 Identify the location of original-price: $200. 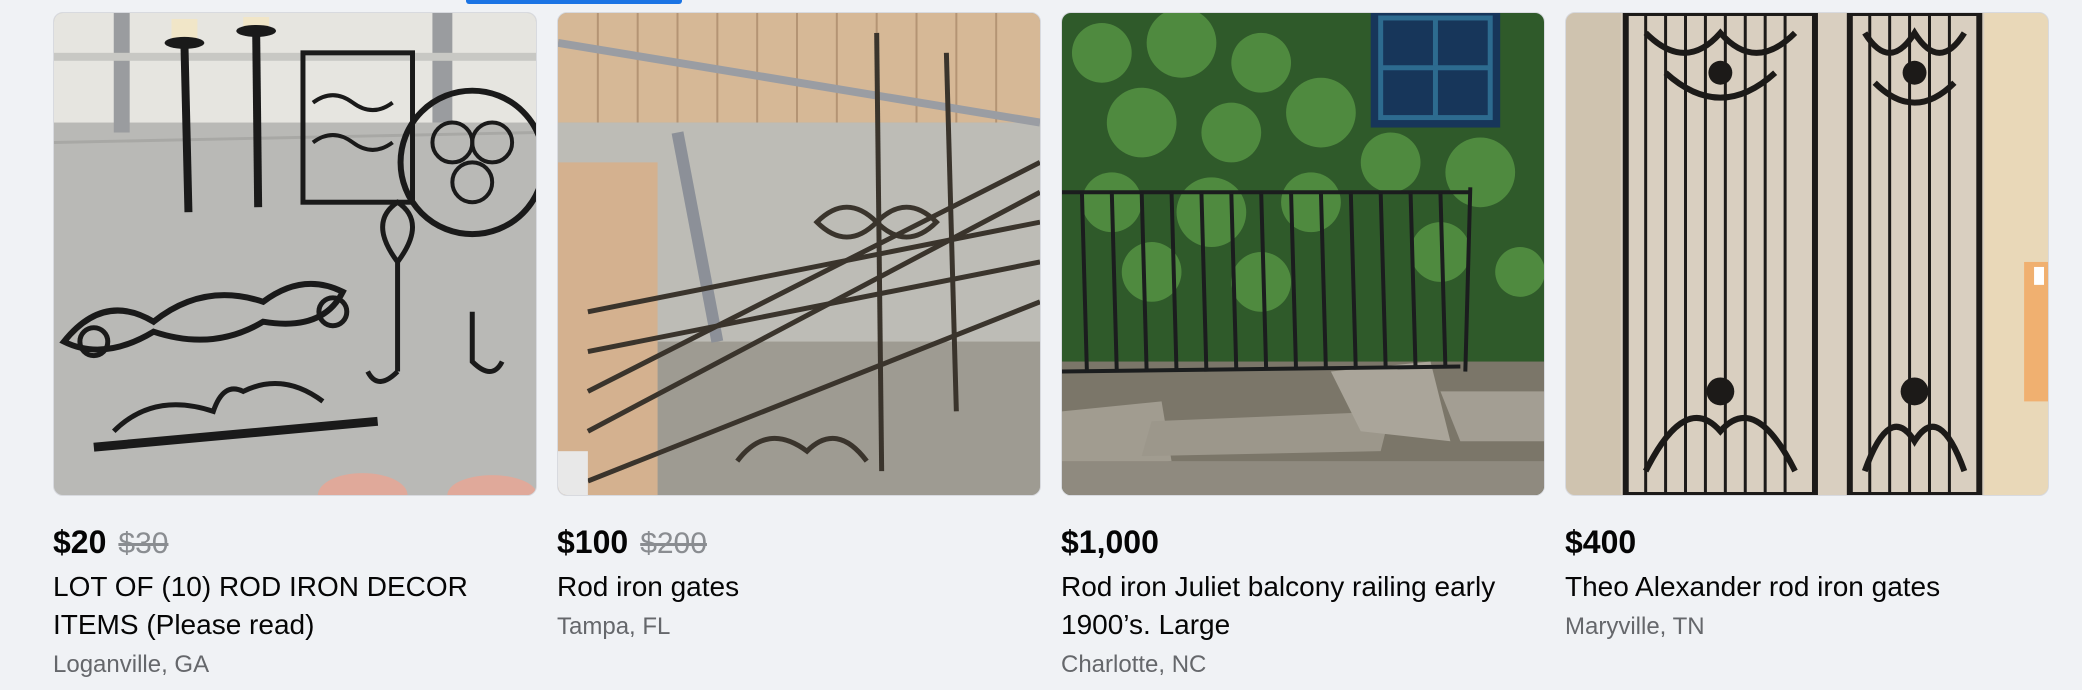
(673, 543).